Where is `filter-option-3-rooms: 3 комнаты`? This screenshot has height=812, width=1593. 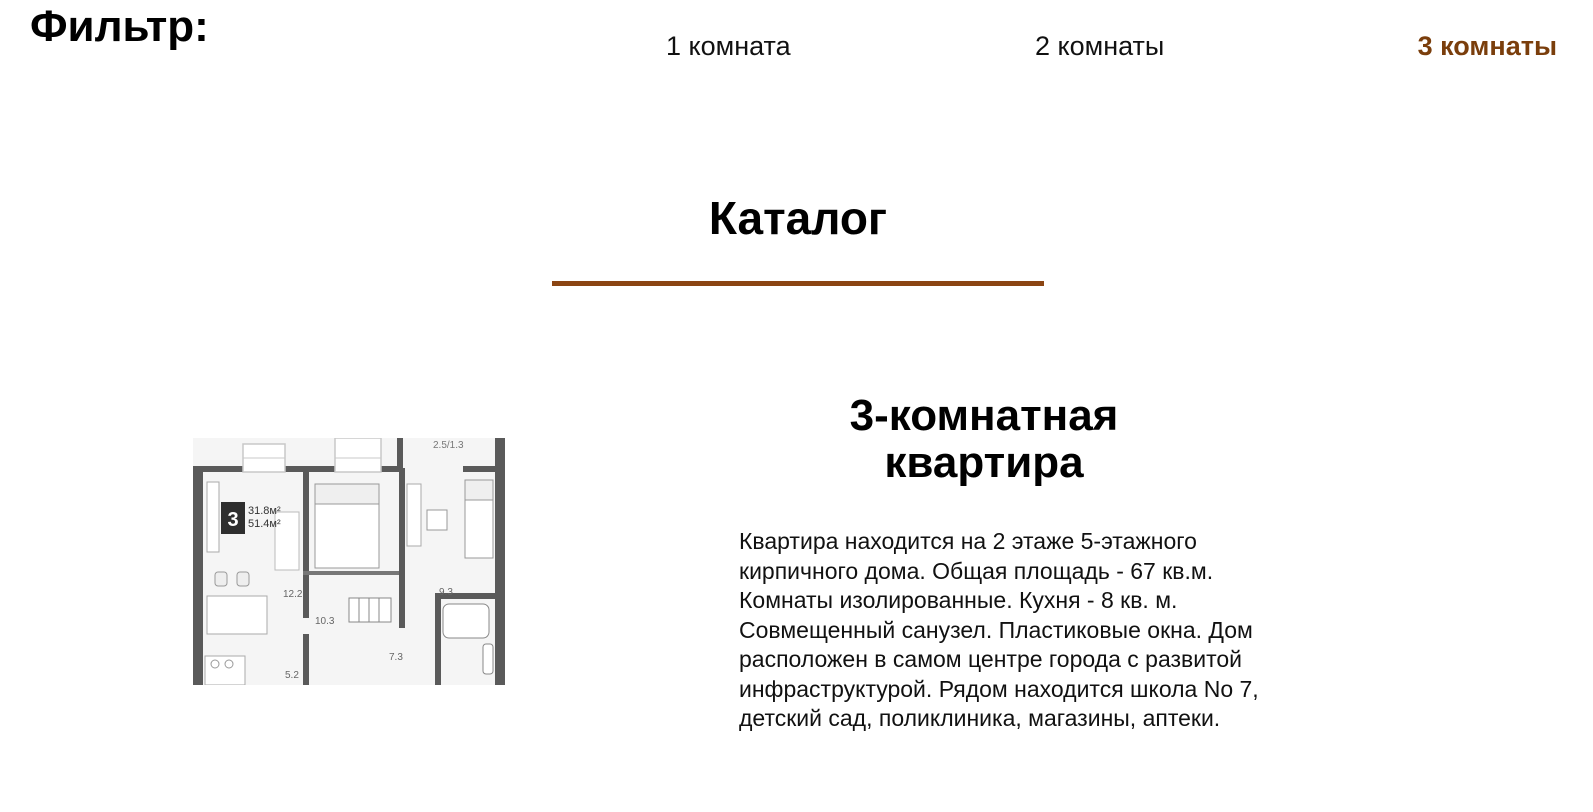
filter-option-3-rooms: 3 комнаты is located at coordinates (1487, 46).